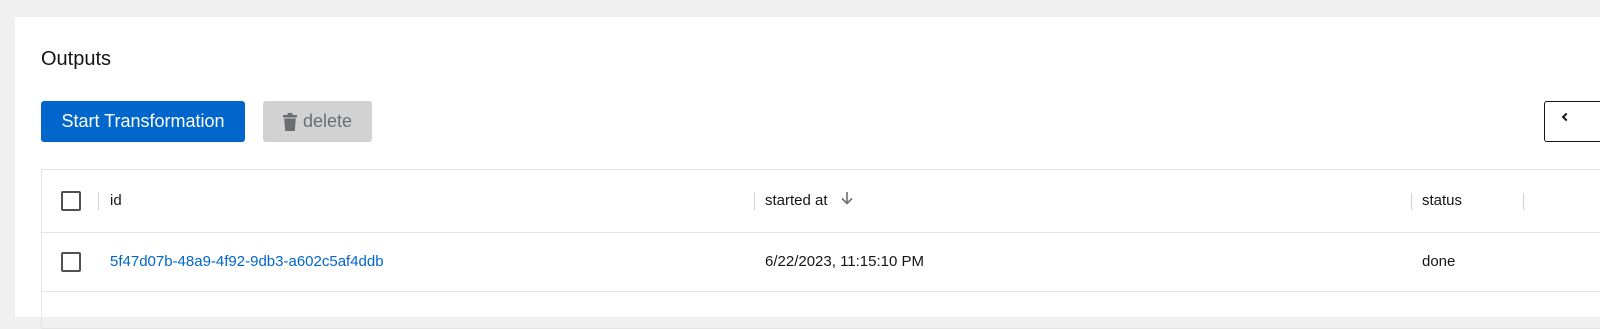  What do you see at coordinates (247, 261) in the screenshot?
I see `row-id-link: 5f47d07b-48a9-4f92-9db3-a602c5af4ddb` at bounding box center [247, 261].